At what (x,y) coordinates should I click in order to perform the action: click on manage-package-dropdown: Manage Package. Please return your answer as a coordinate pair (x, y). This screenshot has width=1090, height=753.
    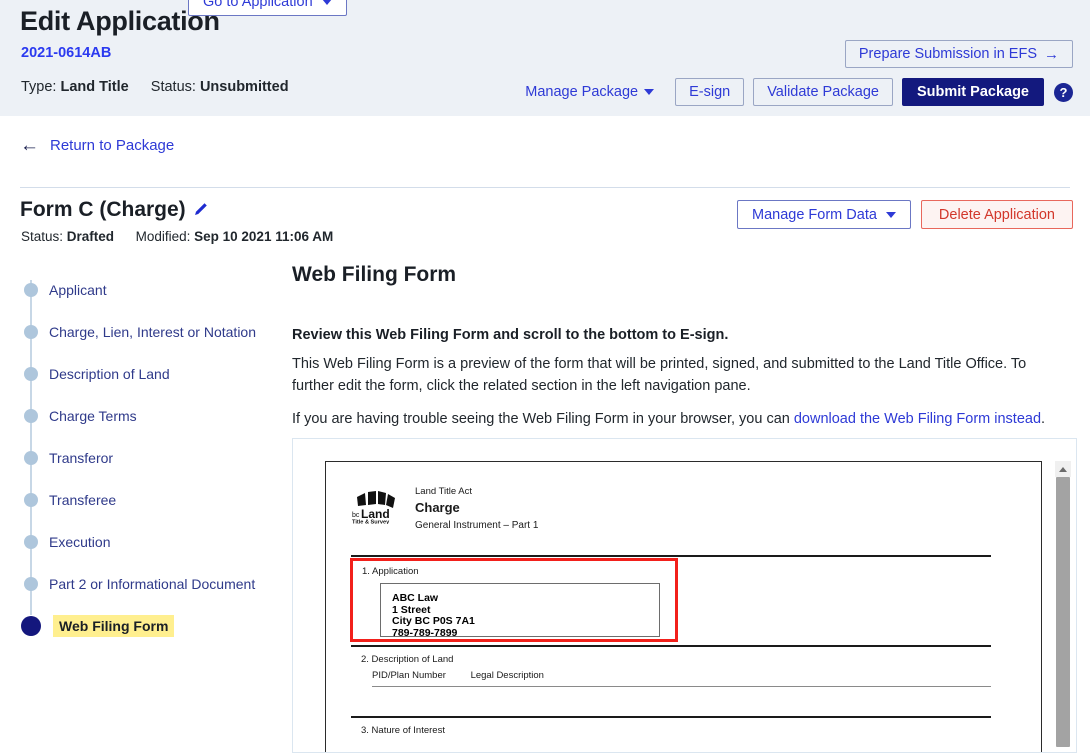
    Looking at the image, I should click on (590, 92).